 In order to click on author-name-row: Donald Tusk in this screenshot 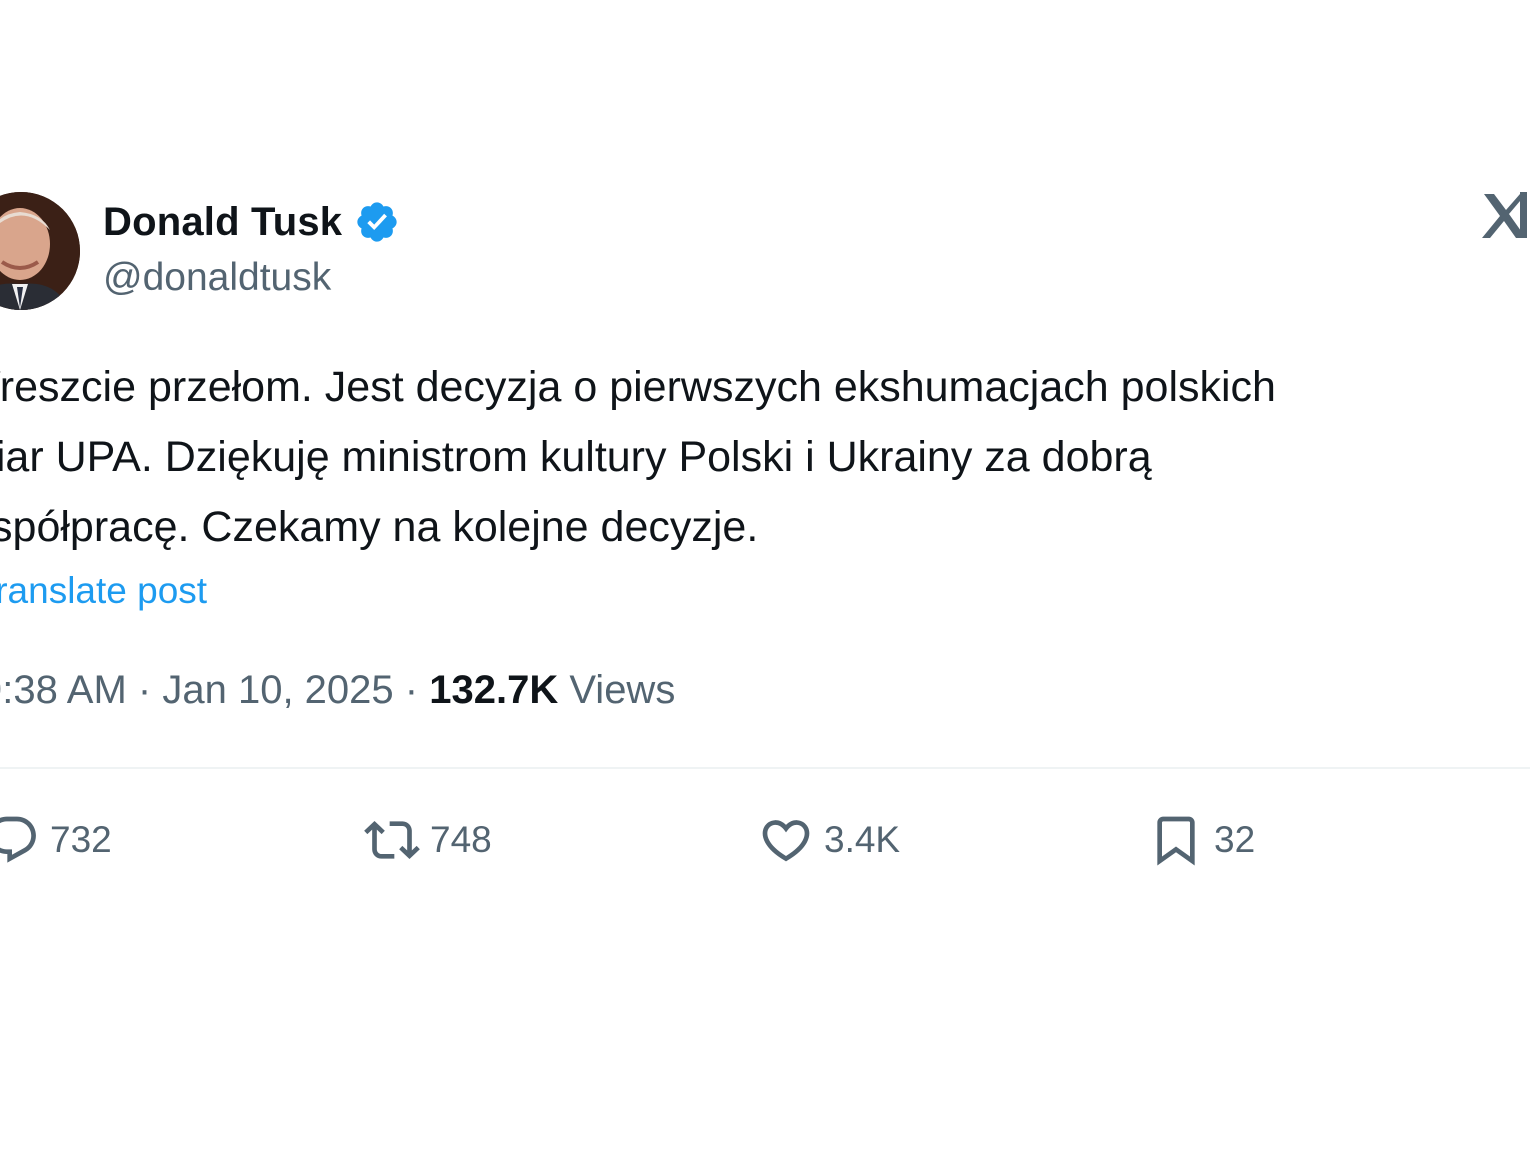, I will do `click(251, 222)`.